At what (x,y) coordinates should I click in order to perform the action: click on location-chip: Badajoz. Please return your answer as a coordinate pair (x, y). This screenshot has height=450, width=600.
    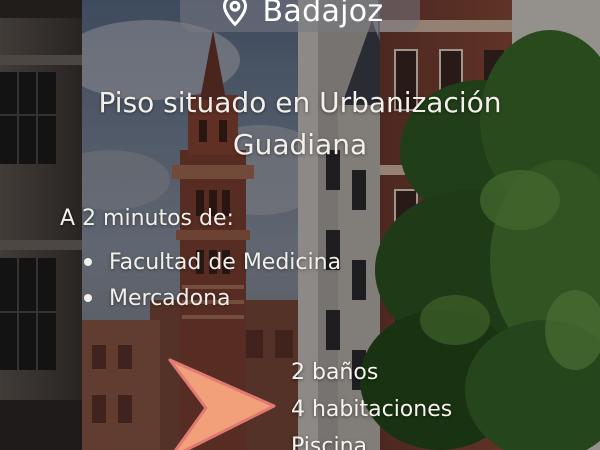
    Looking at the image, I should click on (300, 16).